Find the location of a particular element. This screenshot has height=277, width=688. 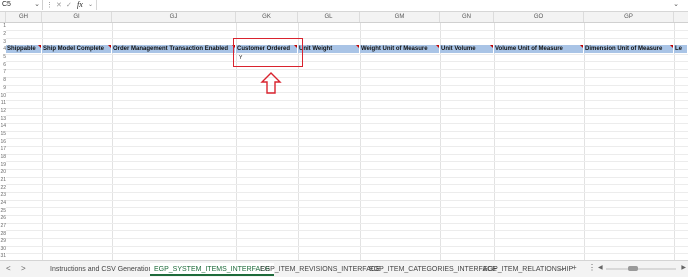

header-cell-label: Shippable is located at coordinates (21, 49).